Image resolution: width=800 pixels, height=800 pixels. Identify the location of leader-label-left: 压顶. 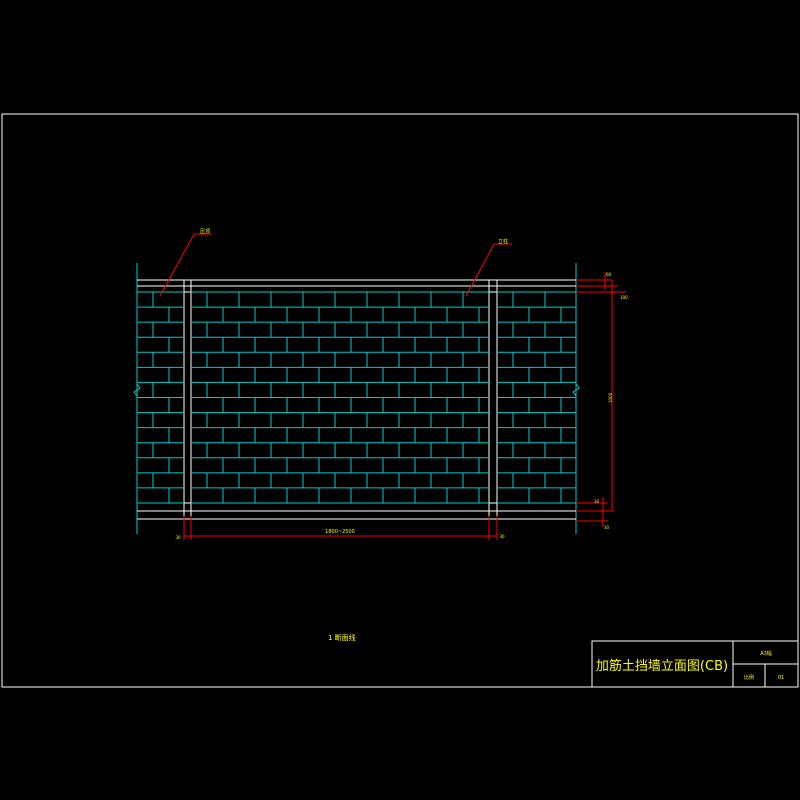
(205, 232).